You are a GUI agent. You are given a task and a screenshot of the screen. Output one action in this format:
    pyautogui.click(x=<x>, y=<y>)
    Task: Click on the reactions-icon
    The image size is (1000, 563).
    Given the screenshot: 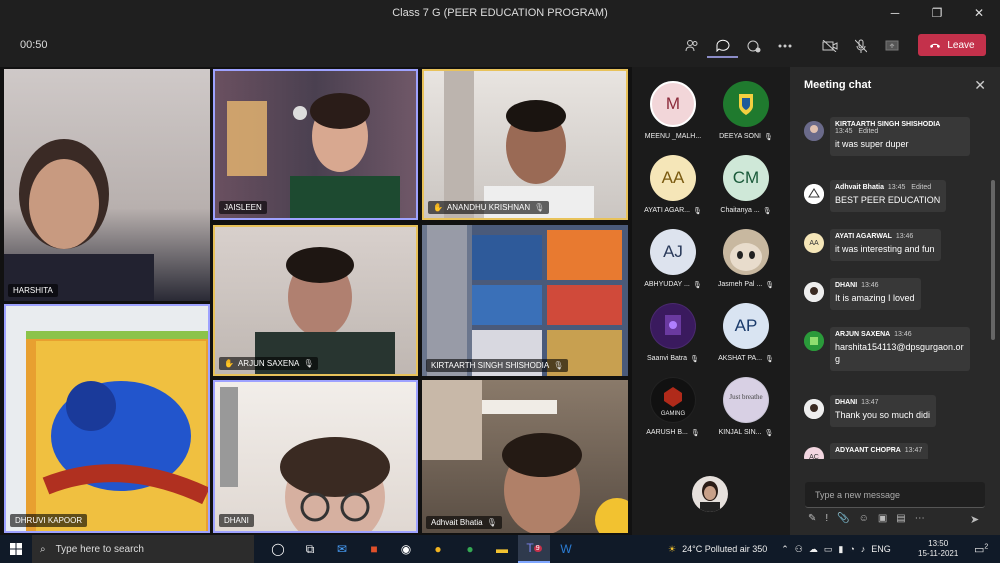 What is the action you would take?
    pyautogui.click(x=753, y=46)
    